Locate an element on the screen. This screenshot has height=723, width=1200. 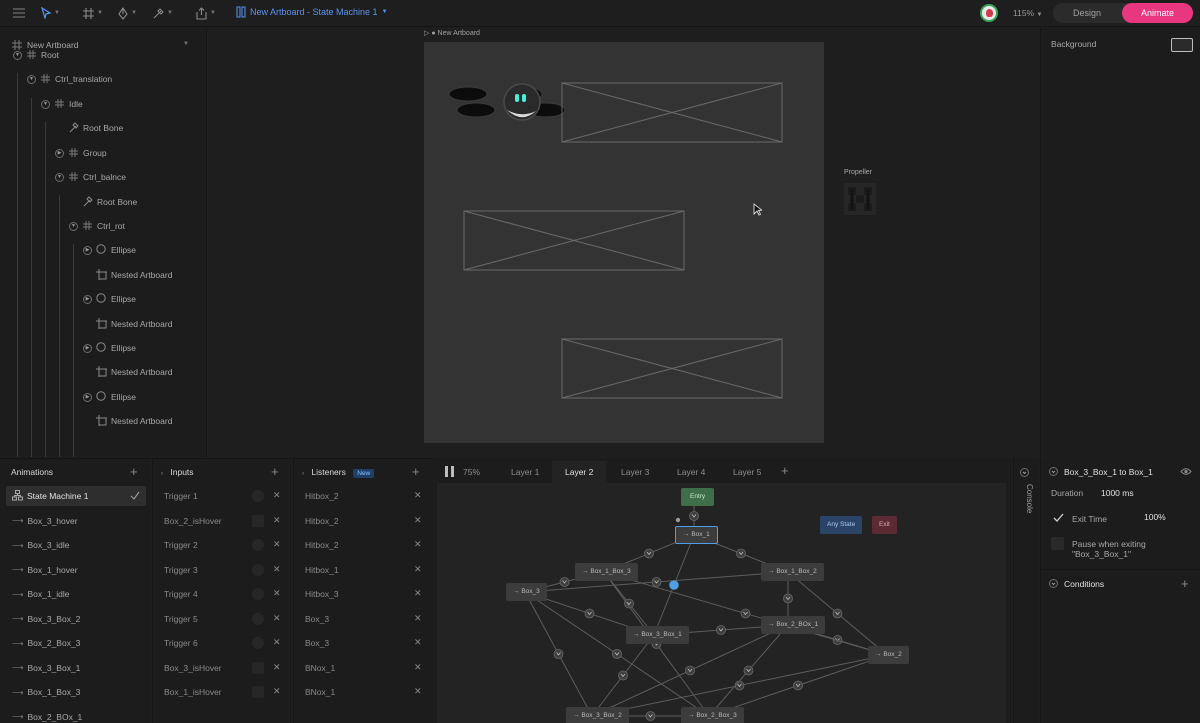
inputs-header: › Inputs is located at coordinates (177, 472).